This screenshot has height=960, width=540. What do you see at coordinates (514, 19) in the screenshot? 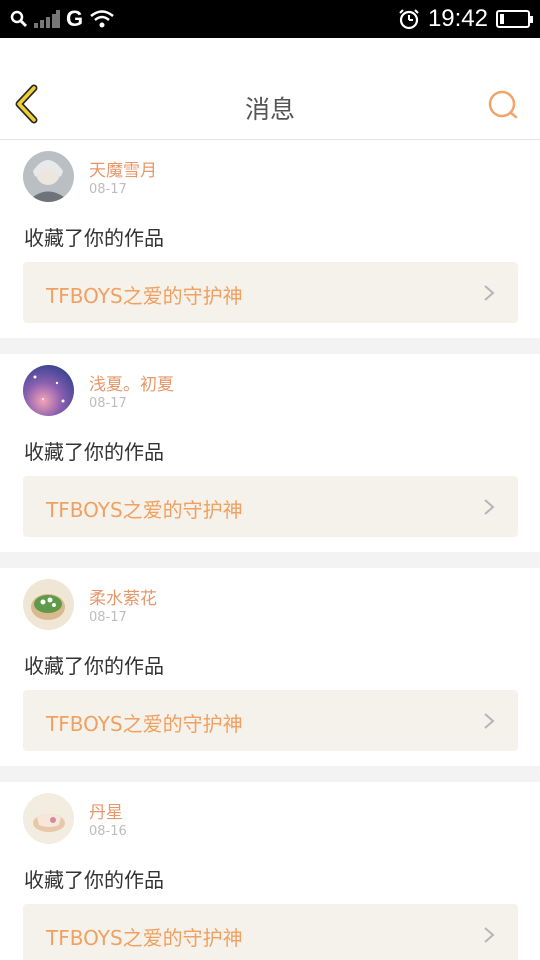
I see `battery-icon` at bounding box center [514, 19].